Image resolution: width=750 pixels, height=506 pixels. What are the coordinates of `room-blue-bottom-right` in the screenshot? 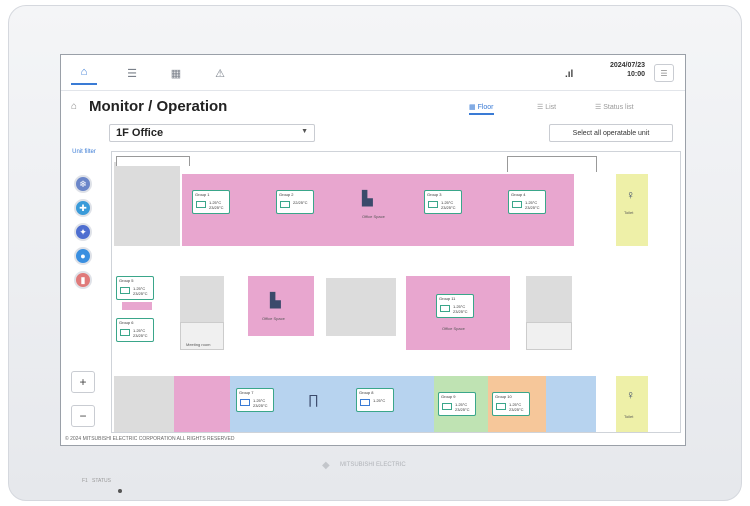 It's located at (571, 404).